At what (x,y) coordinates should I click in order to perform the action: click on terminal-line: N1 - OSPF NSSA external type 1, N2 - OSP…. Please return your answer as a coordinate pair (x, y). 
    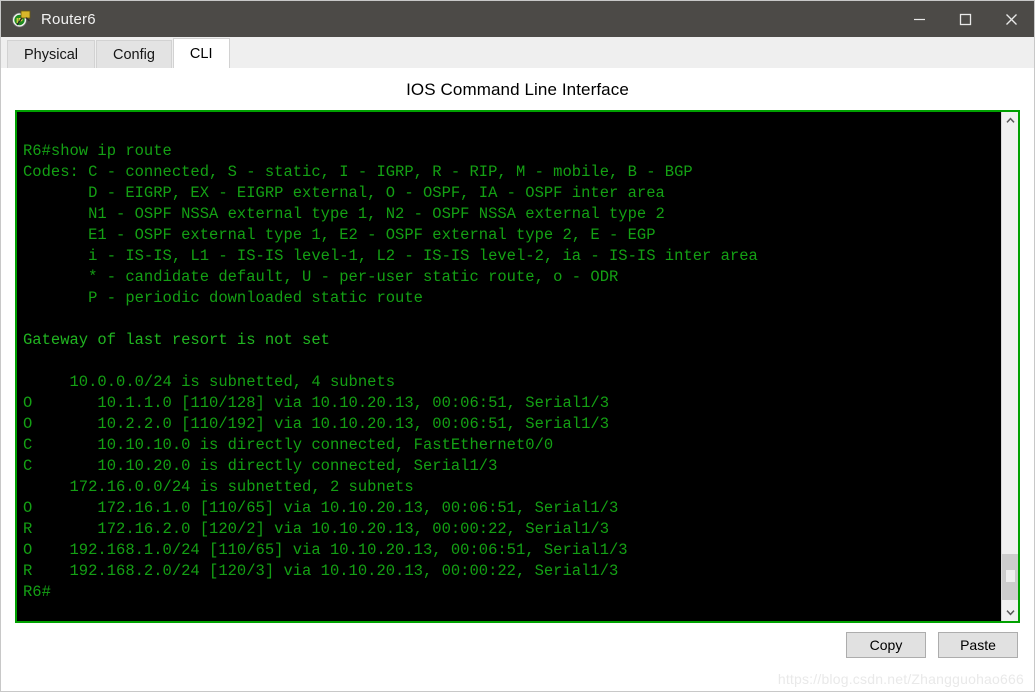
    Looking at the image, I should click on (344, 214).